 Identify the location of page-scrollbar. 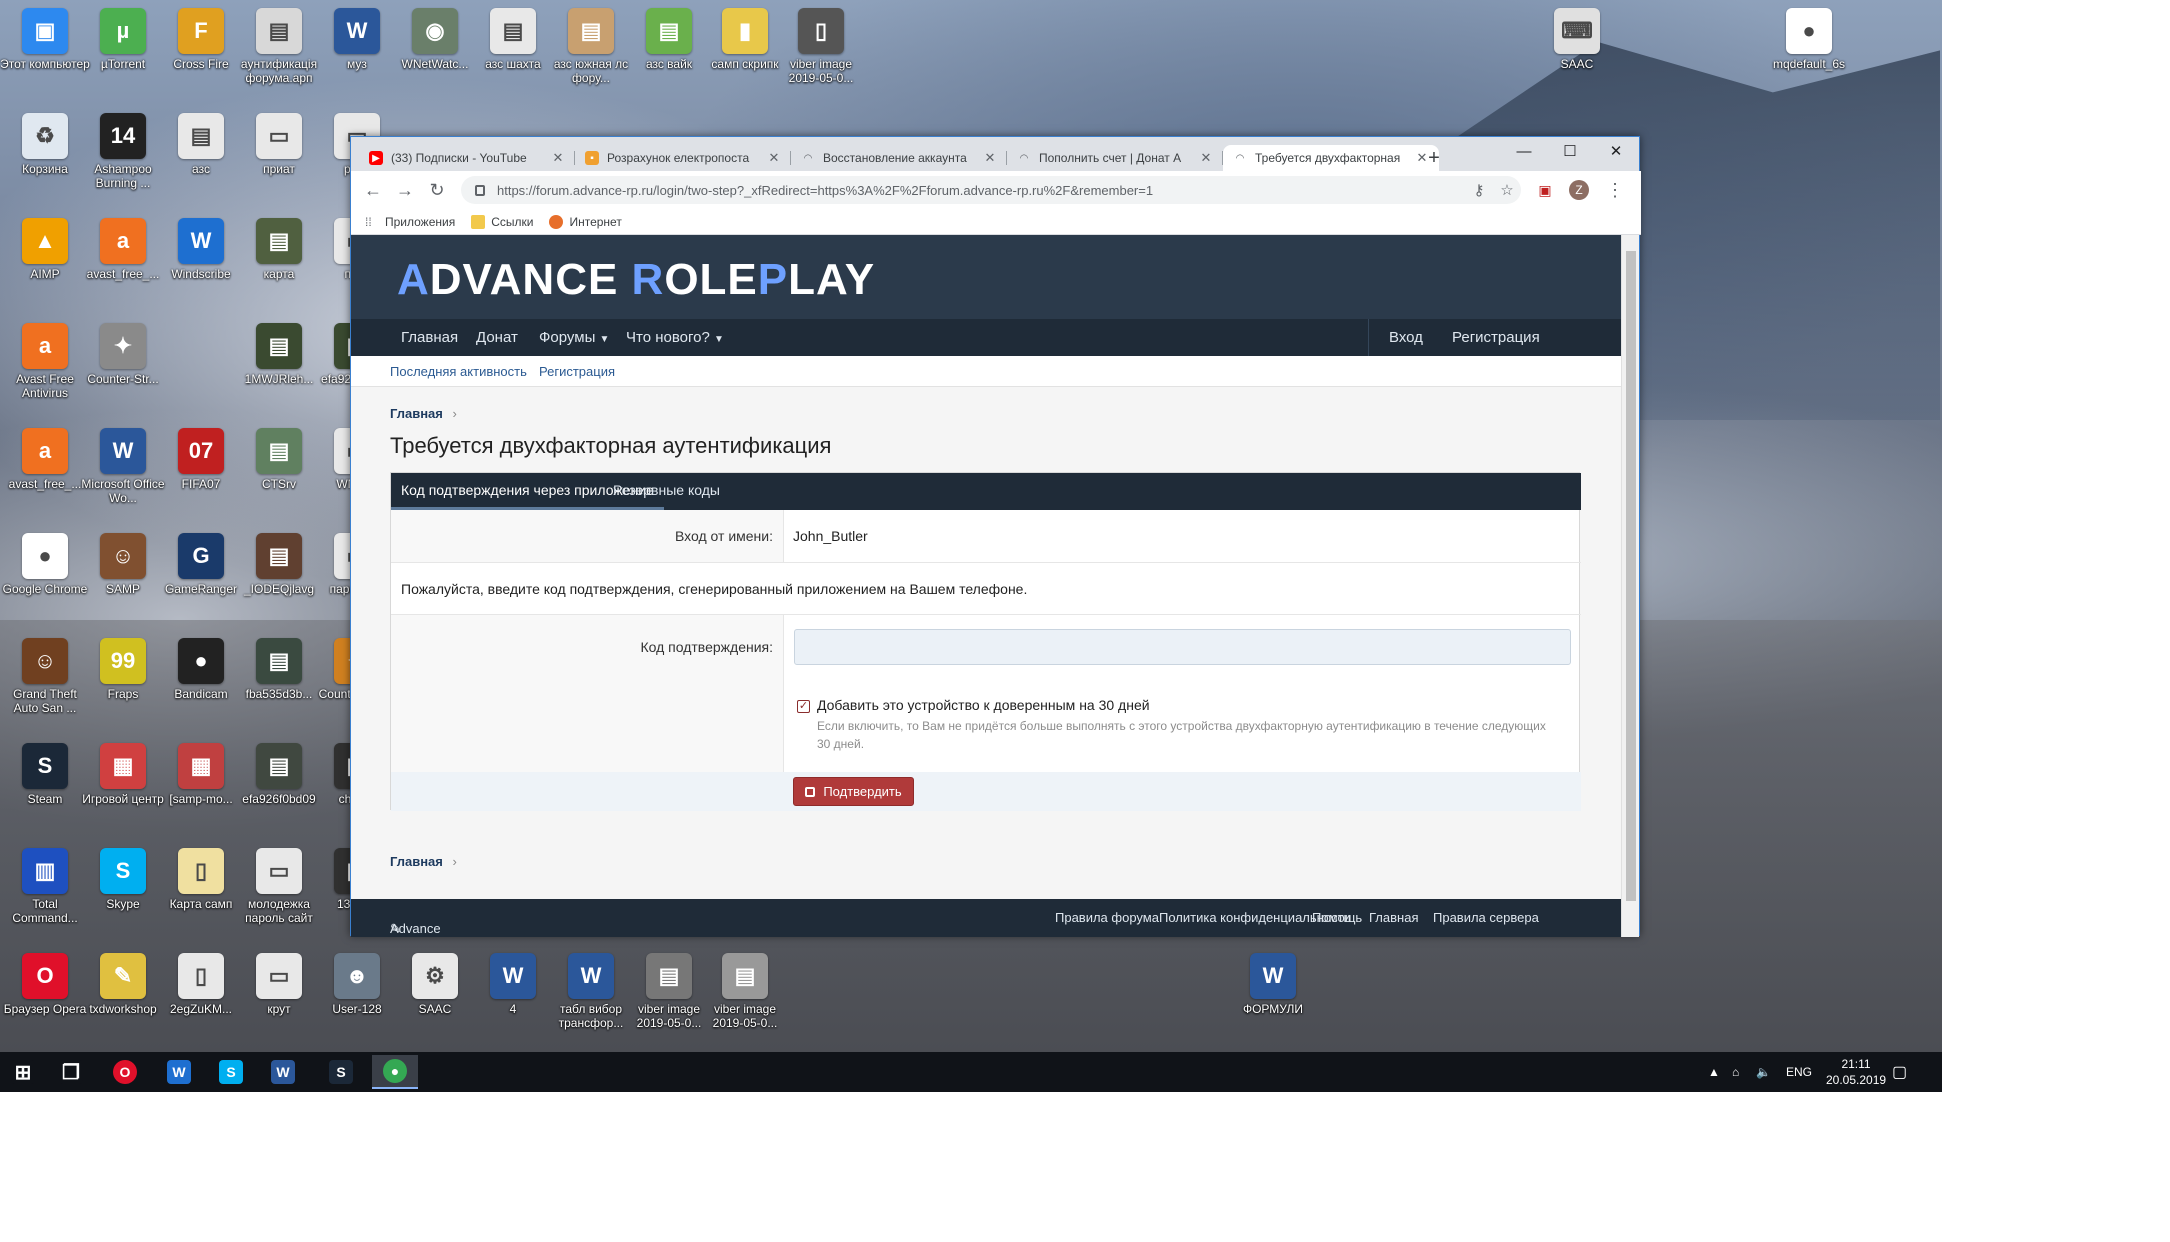
(1630, 586).